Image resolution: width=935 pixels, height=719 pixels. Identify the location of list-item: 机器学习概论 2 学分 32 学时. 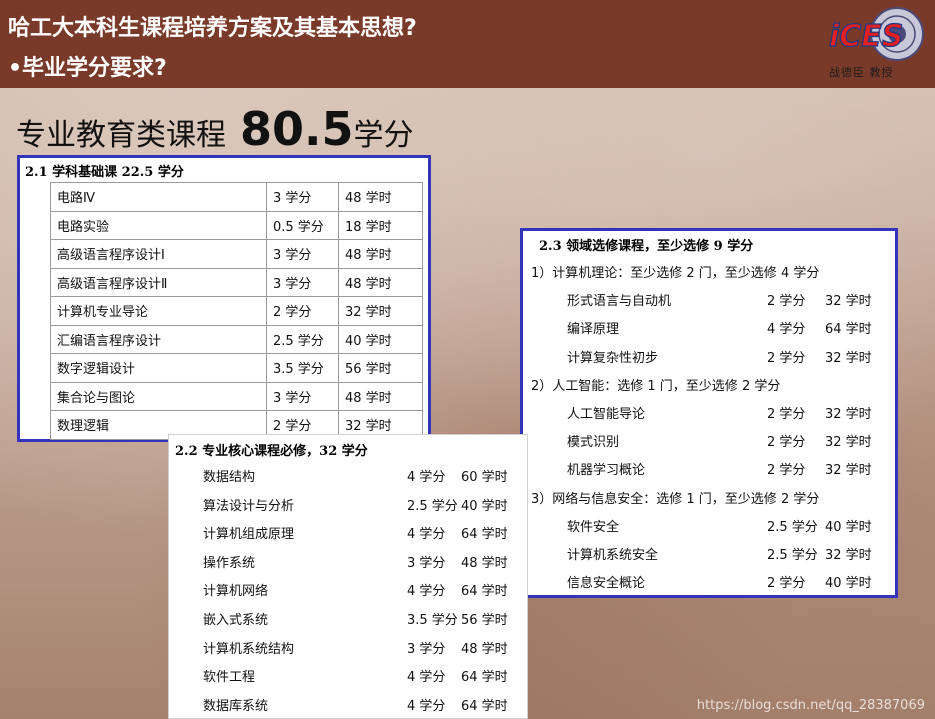
(709, 472).